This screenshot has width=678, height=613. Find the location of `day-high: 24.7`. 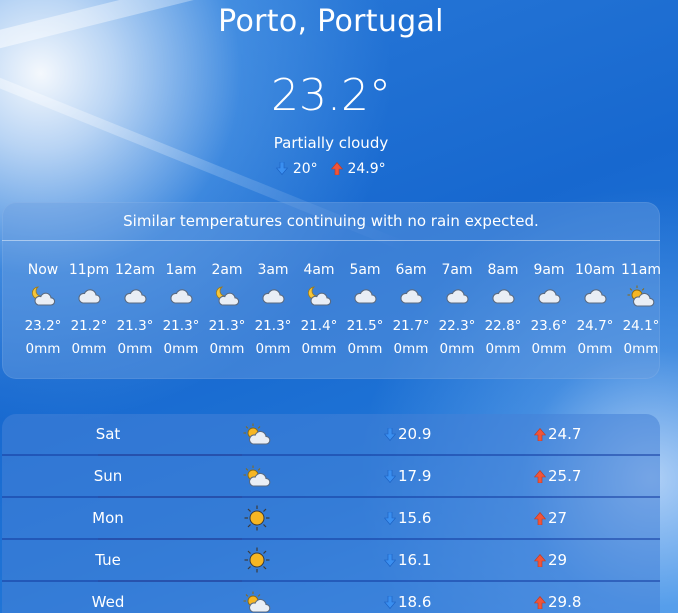

day-high: 24.7 is located at coordinates (557, 434).